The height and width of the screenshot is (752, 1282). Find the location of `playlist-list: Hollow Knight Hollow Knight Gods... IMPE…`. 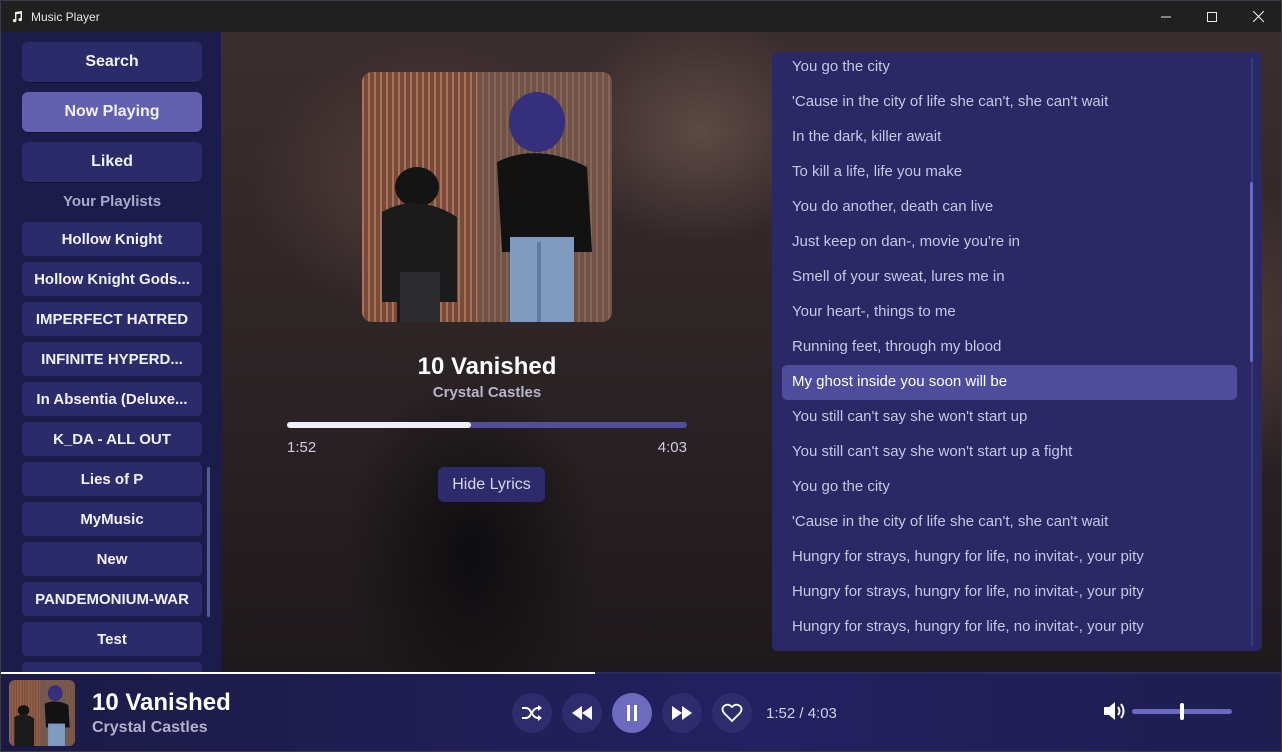

playlist-list: Hollow Knight Hollow Knight Gods... IMPE… is located at coordinates (112, 447).